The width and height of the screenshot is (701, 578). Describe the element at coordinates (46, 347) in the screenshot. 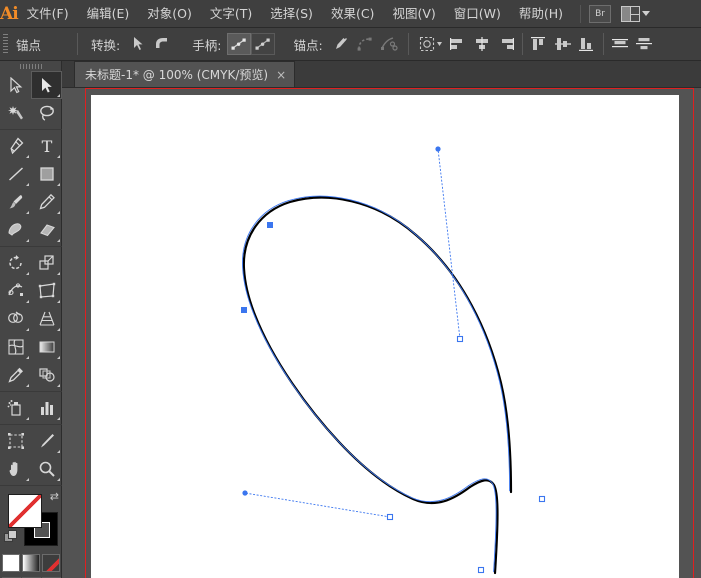

I see `gradient-tool` at that location.